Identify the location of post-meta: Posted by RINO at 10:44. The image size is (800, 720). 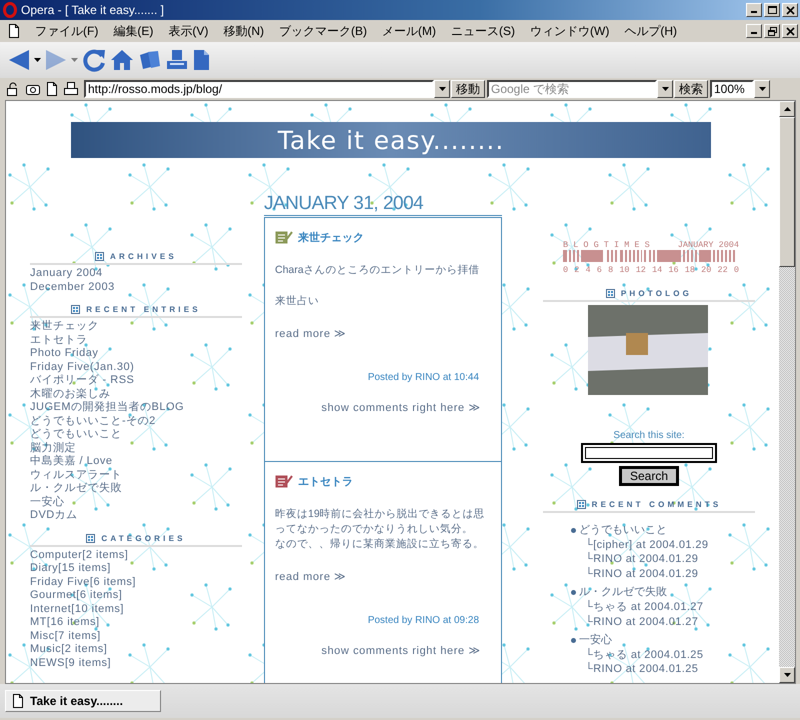
(423, 377).